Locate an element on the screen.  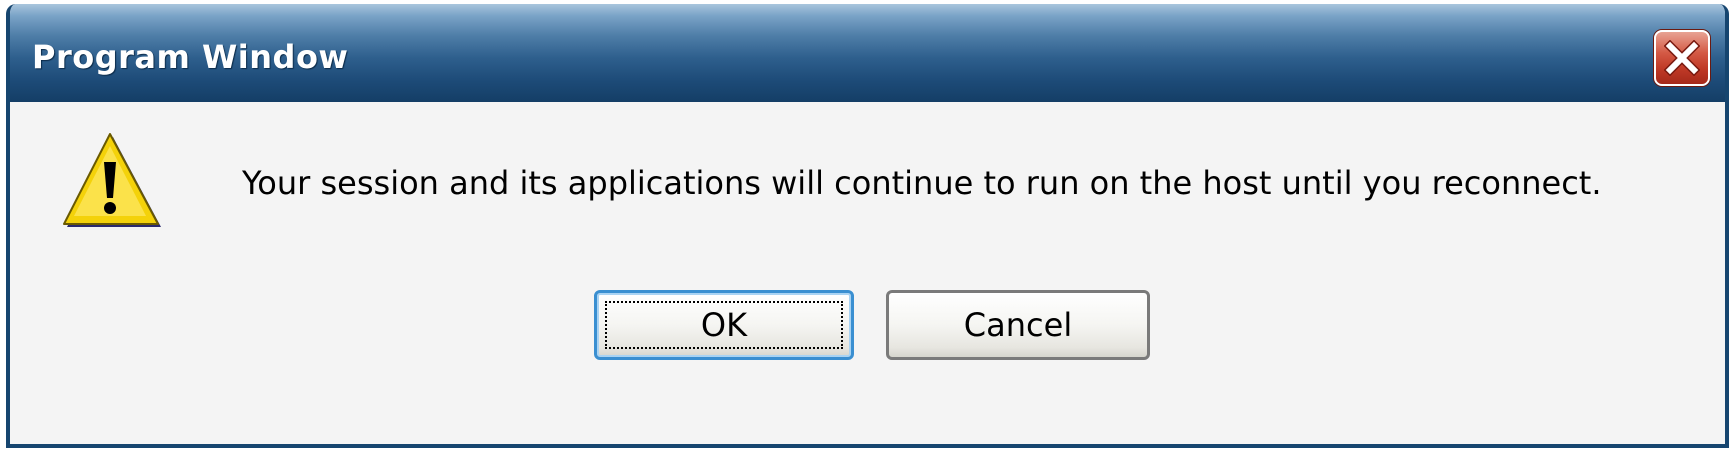
focus-rectangle is located at coordinates (724, 325).